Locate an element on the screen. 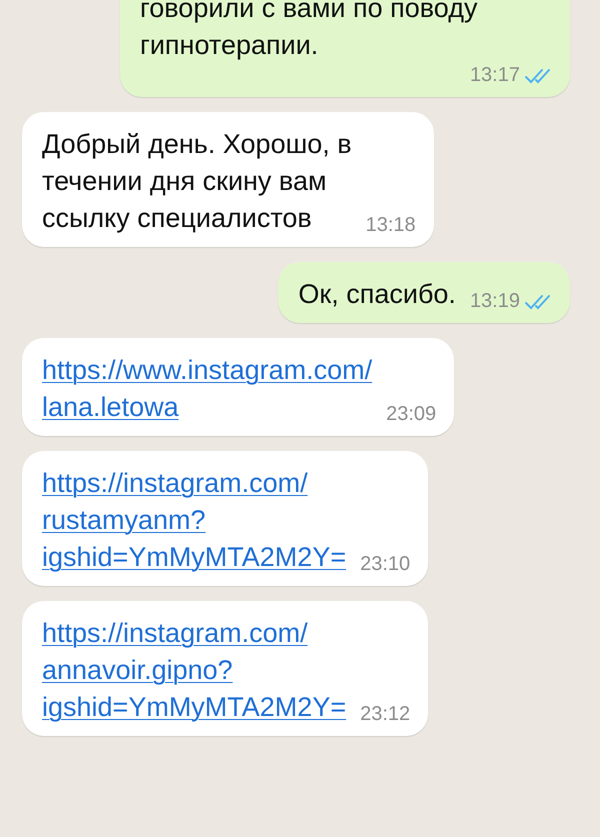 This screenshot has width=600, height=837. message-time: 23:09 is located at coordinates (411, 414).